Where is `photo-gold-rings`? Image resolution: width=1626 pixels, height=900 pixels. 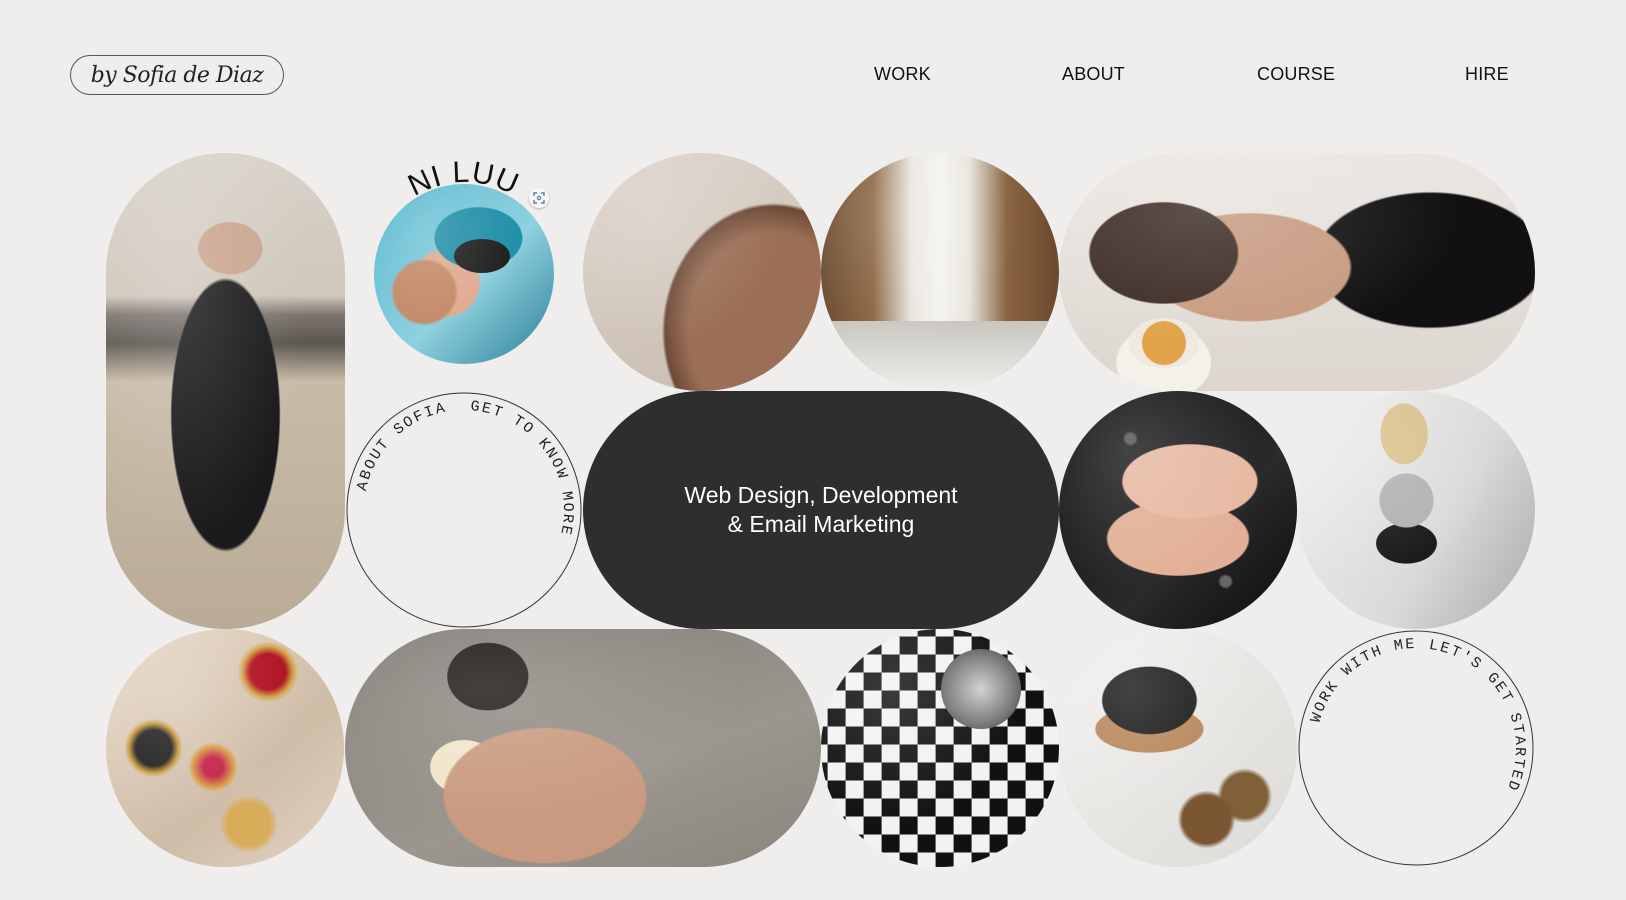
photo-gold-rings is located at coordinates (225, 748).